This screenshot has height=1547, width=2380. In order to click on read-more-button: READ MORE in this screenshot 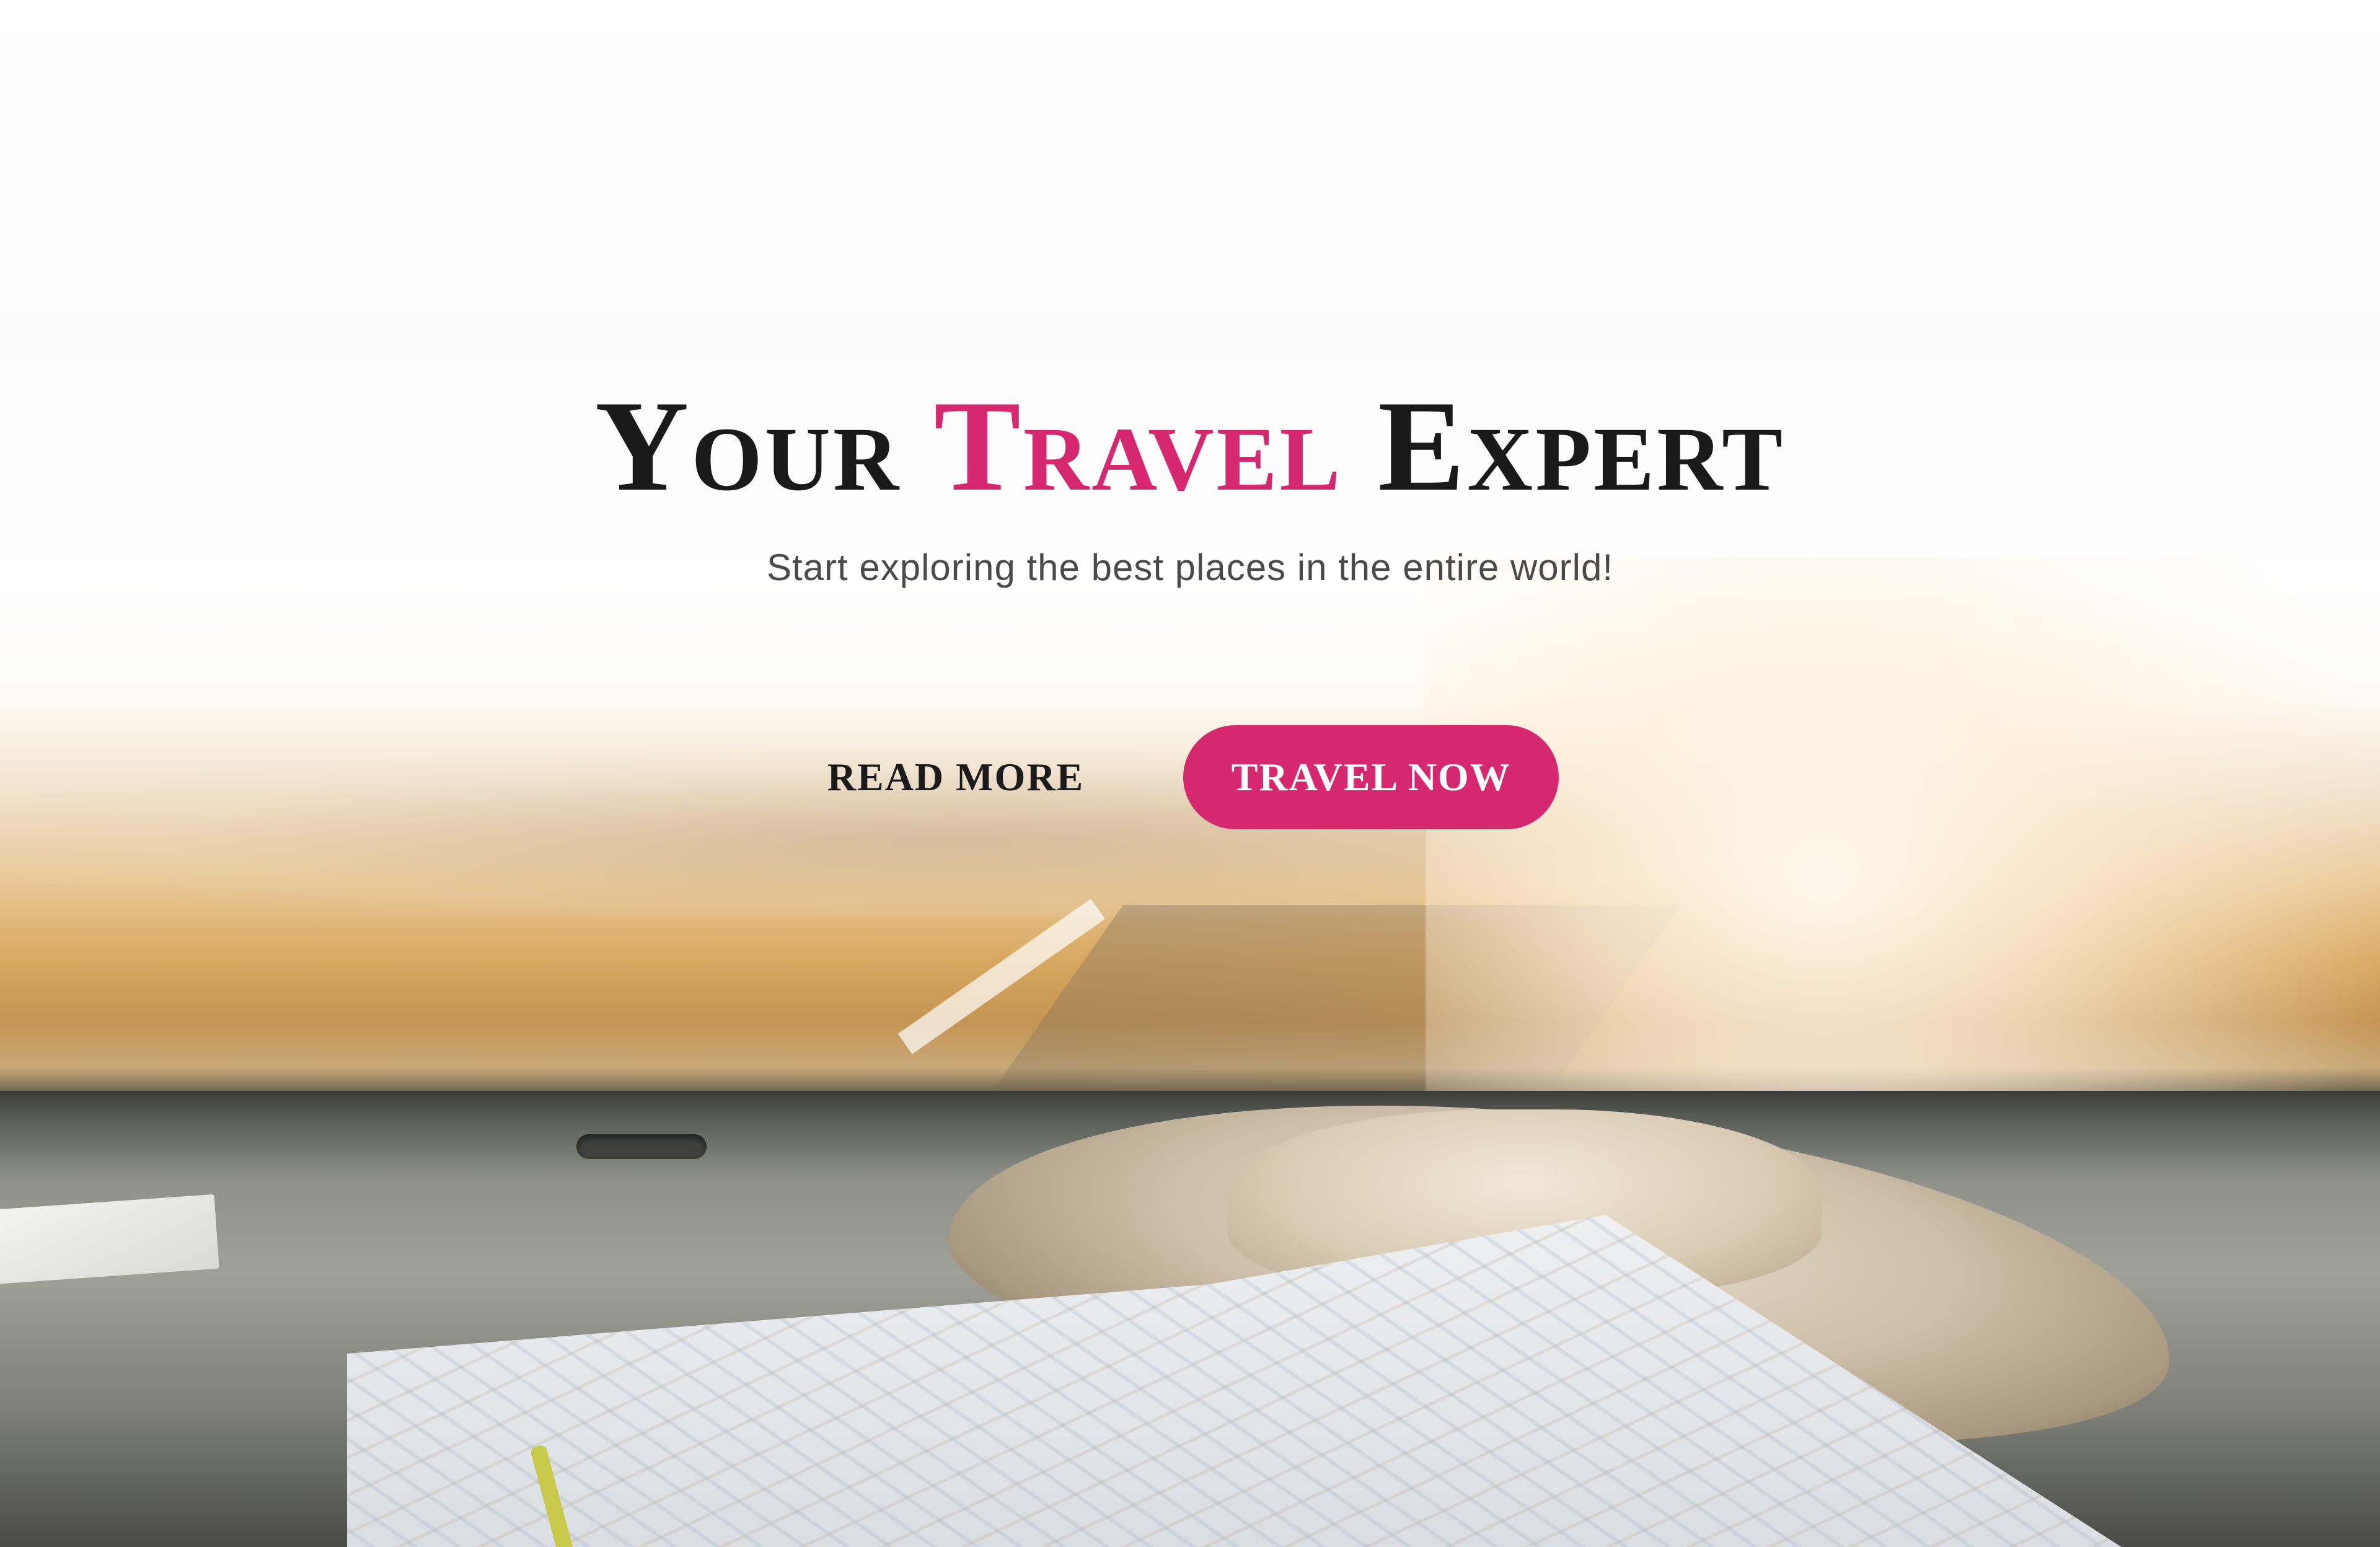, I will do `click(955, 777)`.